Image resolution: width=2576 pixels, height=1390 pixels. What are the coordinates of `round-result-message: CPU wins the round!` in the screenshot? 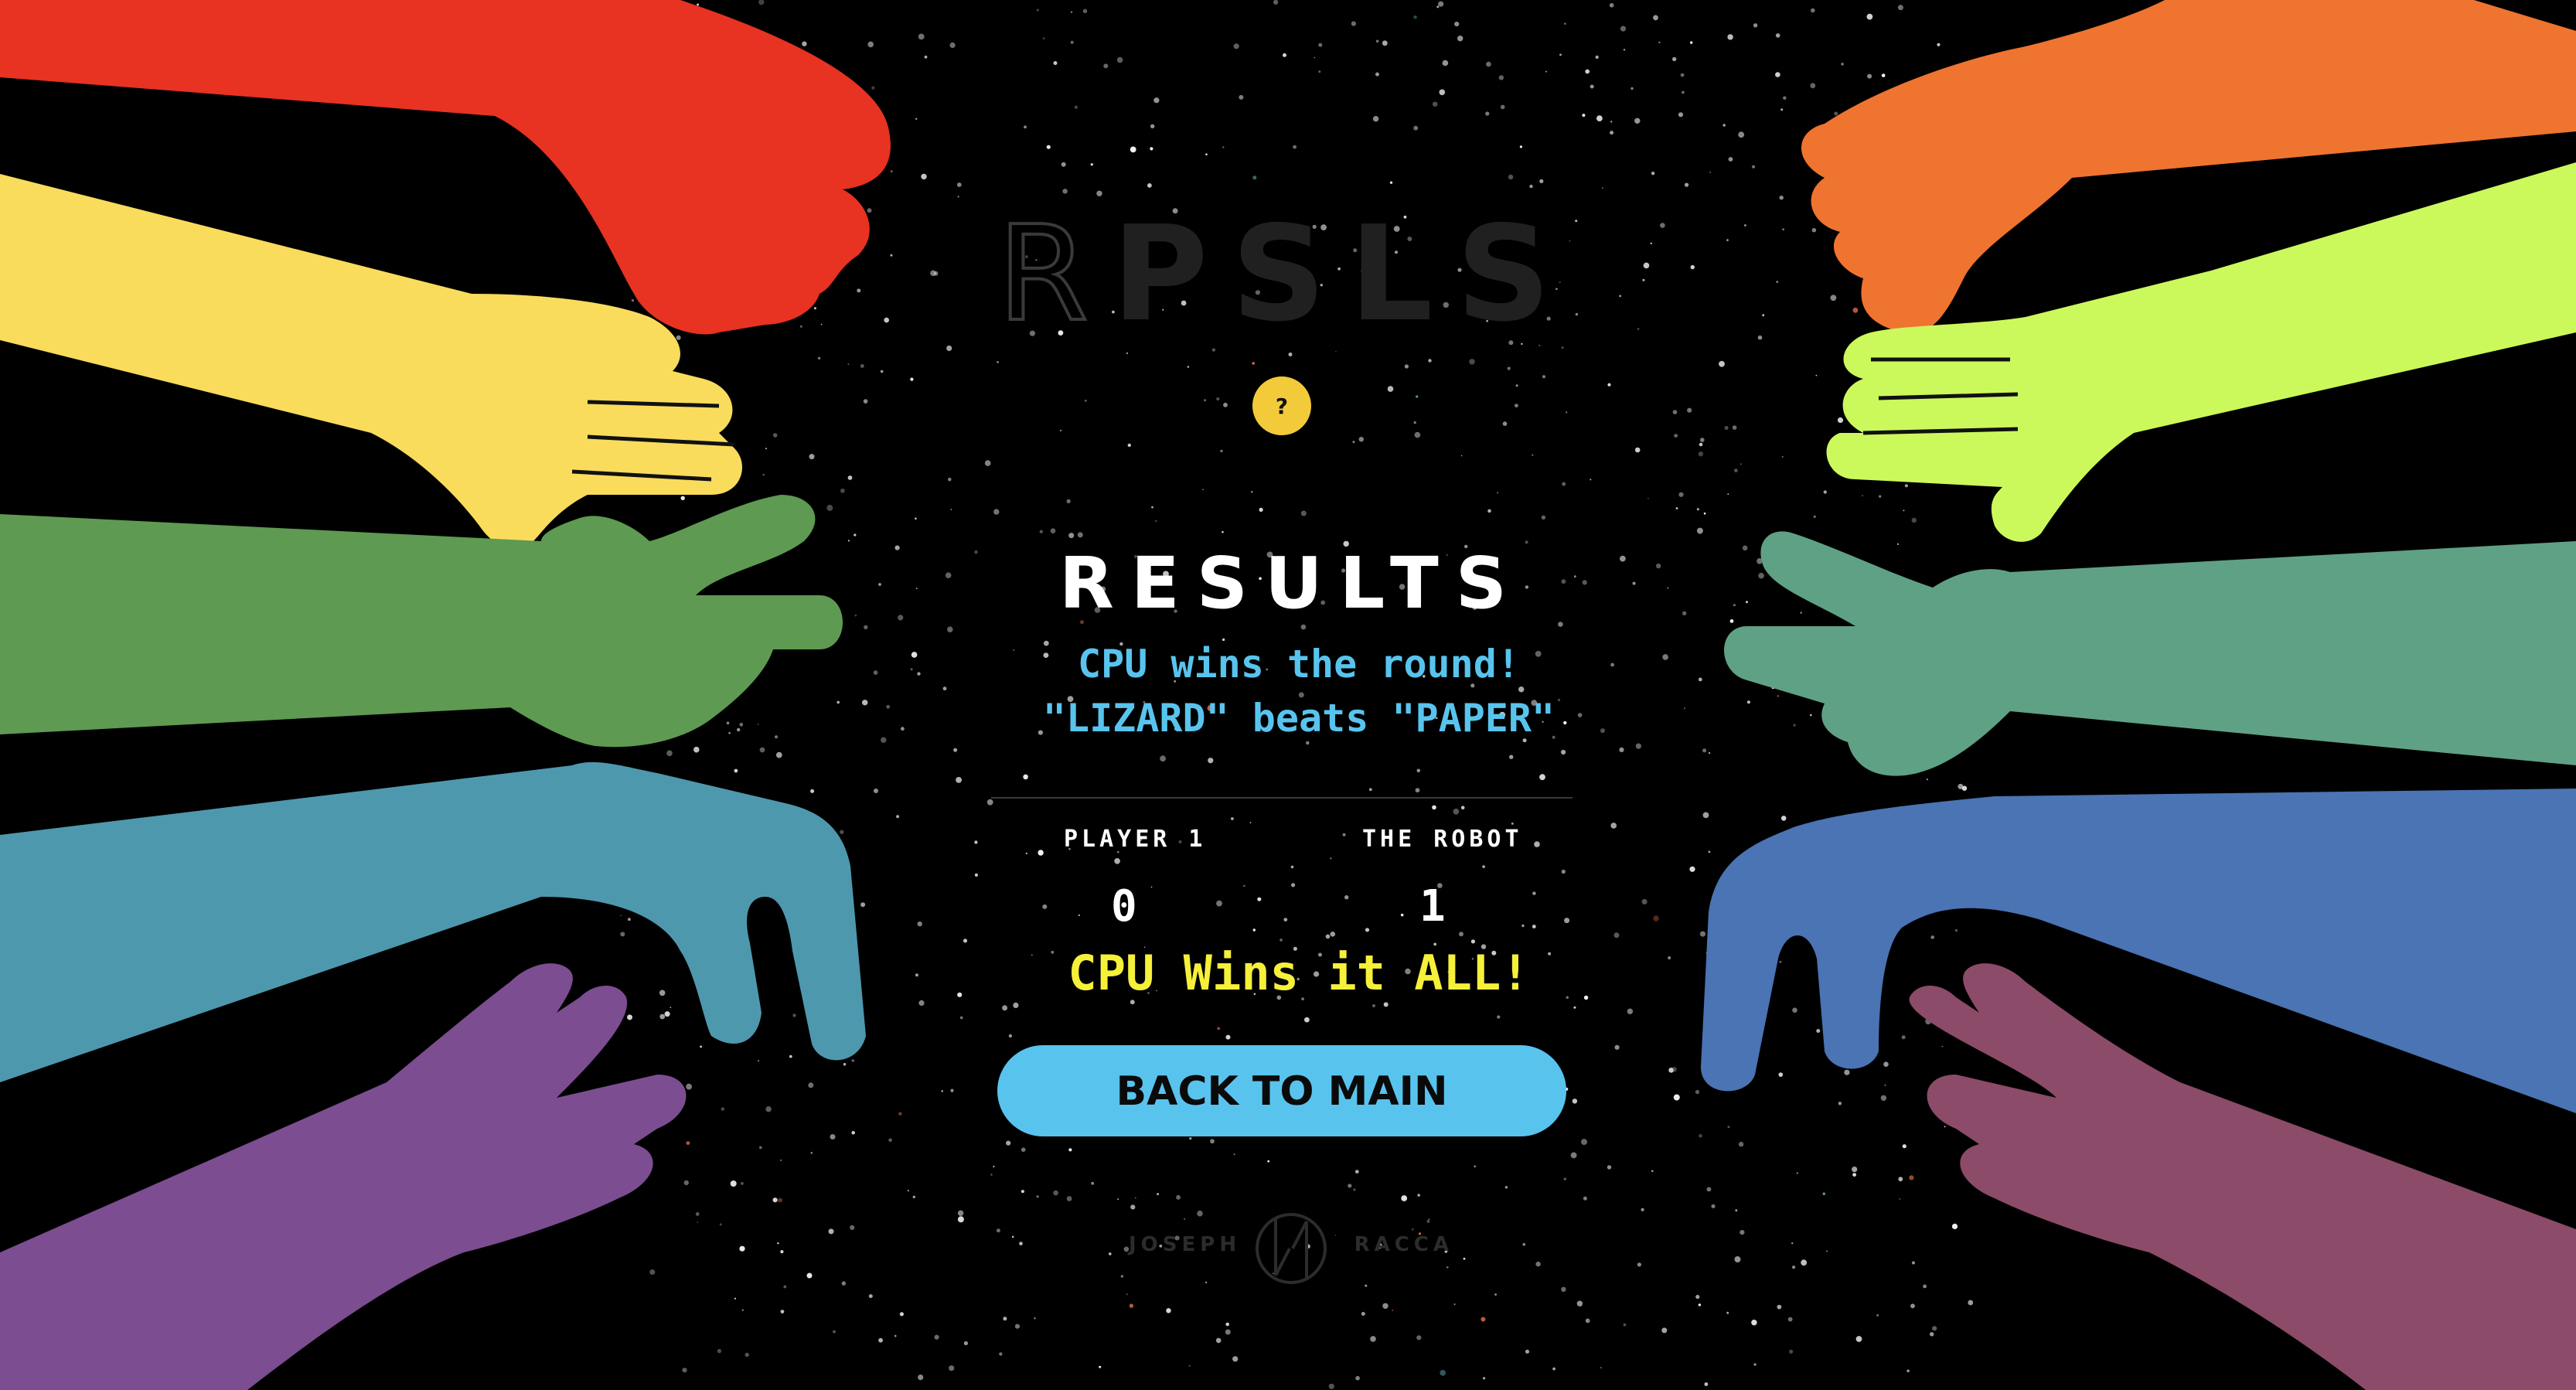 It's located at (1299, 664).